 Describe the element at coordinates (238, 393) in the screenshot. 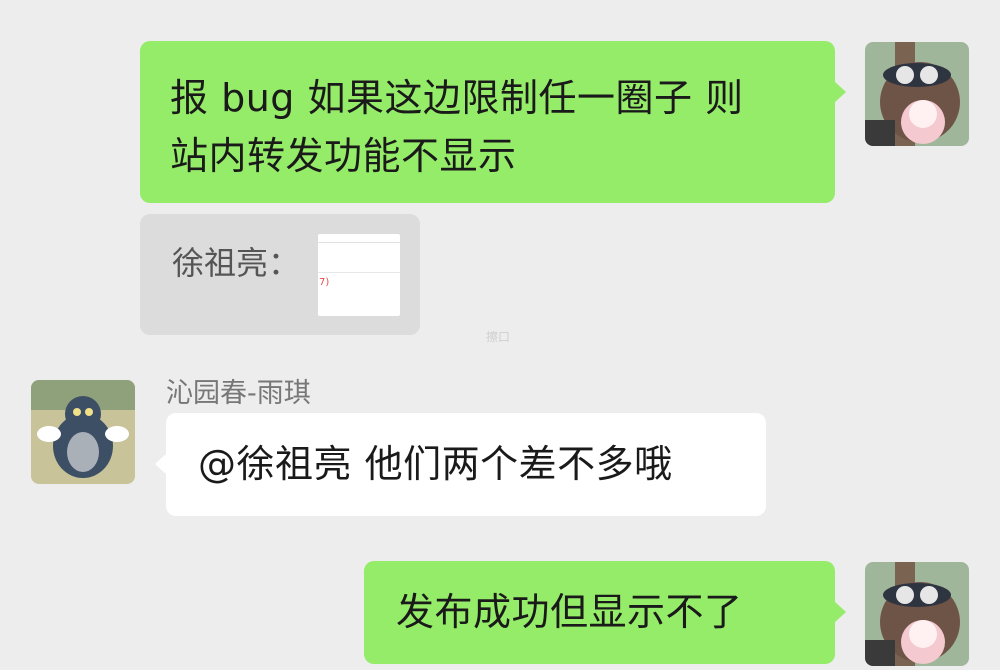

I see `sender-name: 沁园春-雨琪` at that location.